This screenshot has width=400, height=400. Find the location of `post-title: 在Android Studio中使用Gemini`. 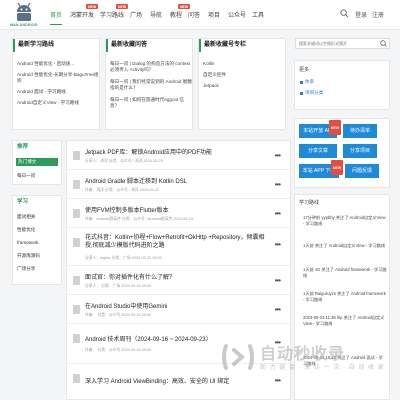

post-title: 在Android Studio中使用Gemini is located at coordinates (126, 305).